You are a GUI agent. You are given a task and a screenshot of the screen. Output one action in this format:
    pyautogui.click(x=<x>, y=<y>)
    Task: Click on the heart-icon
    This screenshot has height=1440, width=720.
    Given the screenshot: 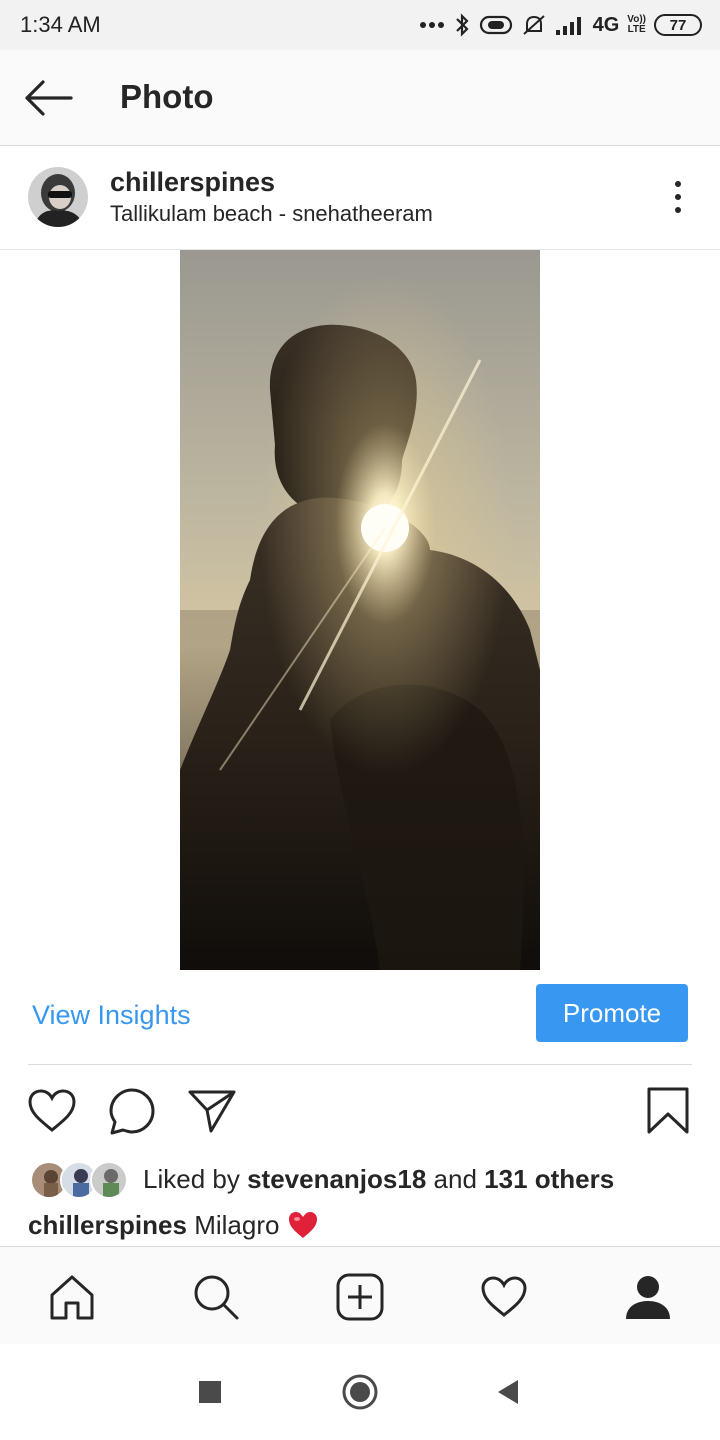 What is the action you would take?
    pyautogui.click(x=52, y=1110)
    